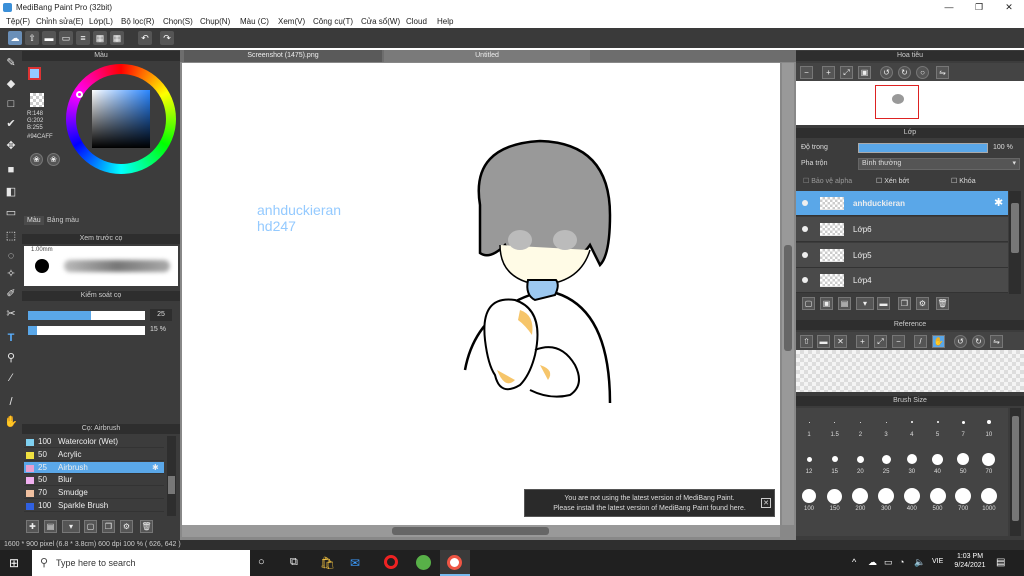  I want to click on select-eraser-icon: ✂, so click(11, 314).